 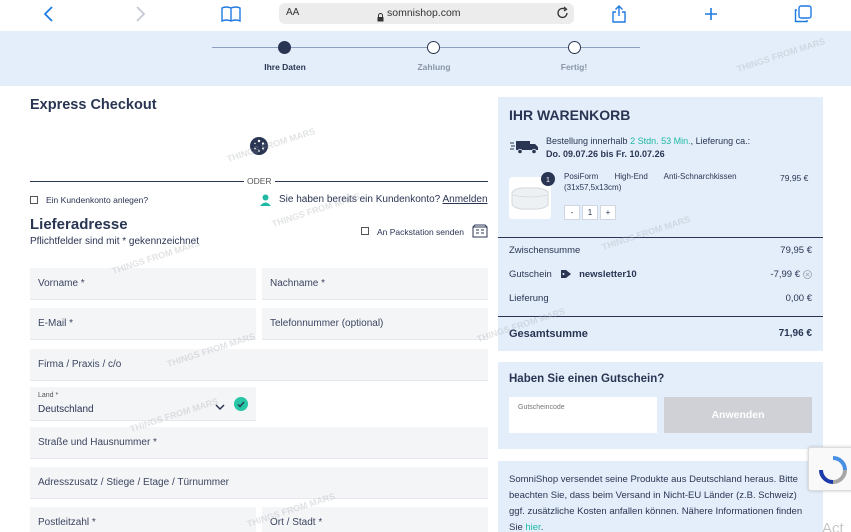 What do you see at coordinates (220, 407) in the screenshot?
I see `chevron-down-icon` at bounding box center [220, 407].